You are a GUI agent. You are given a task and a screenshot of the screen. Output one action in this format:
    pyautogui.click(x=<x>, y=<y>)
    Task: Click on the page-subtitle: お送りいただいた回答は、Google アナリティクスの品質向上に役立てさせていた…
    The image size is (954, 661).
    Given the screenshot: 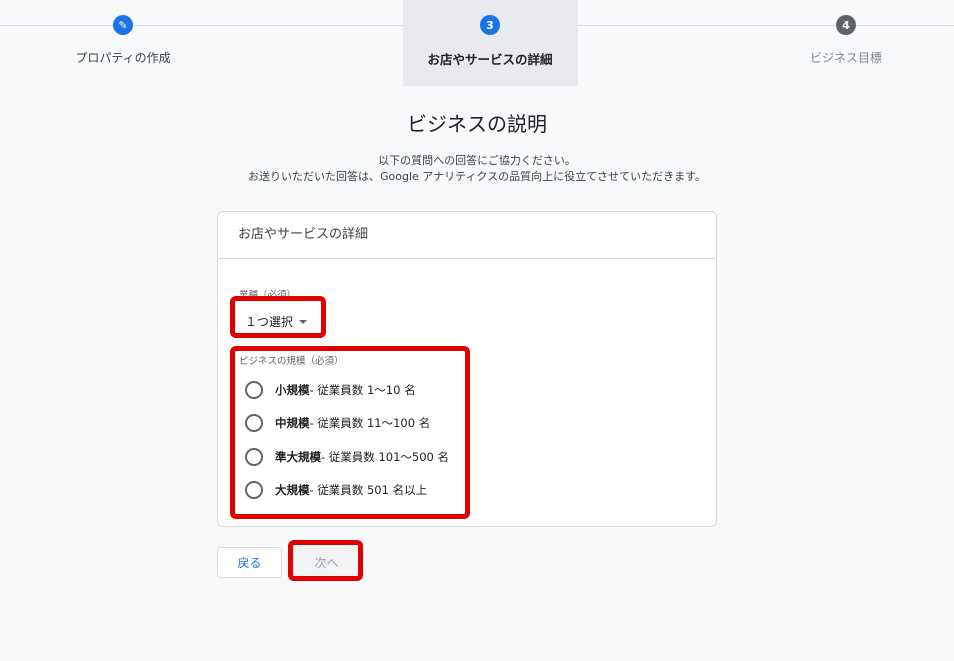 What is the action you would take?
    pyautogui.click(x=477, y=176)
    